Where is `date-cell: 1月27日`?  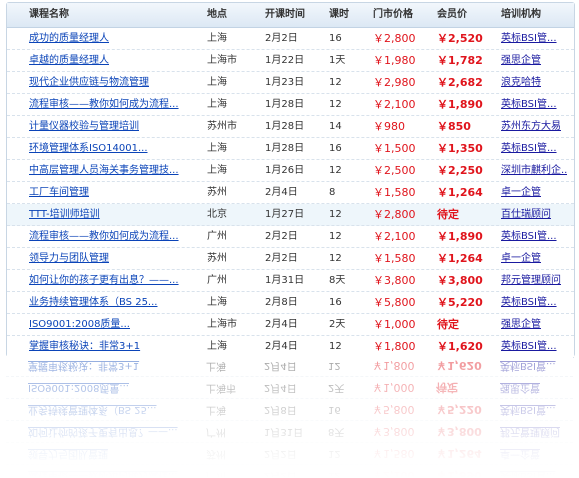 date-cell: 1月27日 is located at coordinates (285, 214).